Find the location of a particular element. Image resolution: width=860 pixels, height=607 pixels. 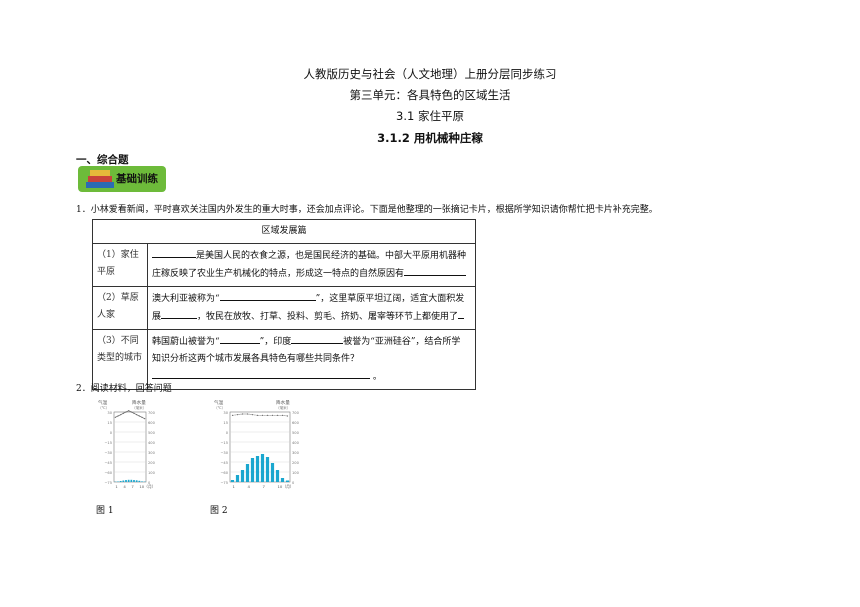

row-label-plain: （1）家住平原 is located at coordinates (120, 265).